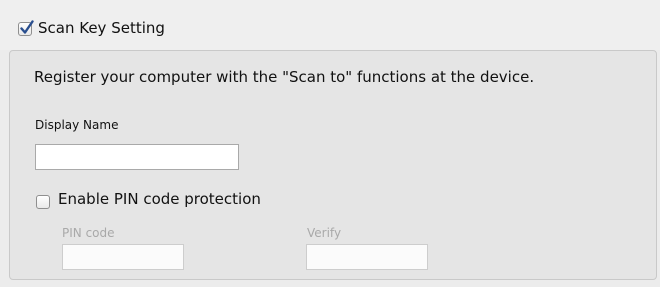 The width and height of the screenshot is (660, 287). I want to click on verify-label: Verify, so click(324, 233).